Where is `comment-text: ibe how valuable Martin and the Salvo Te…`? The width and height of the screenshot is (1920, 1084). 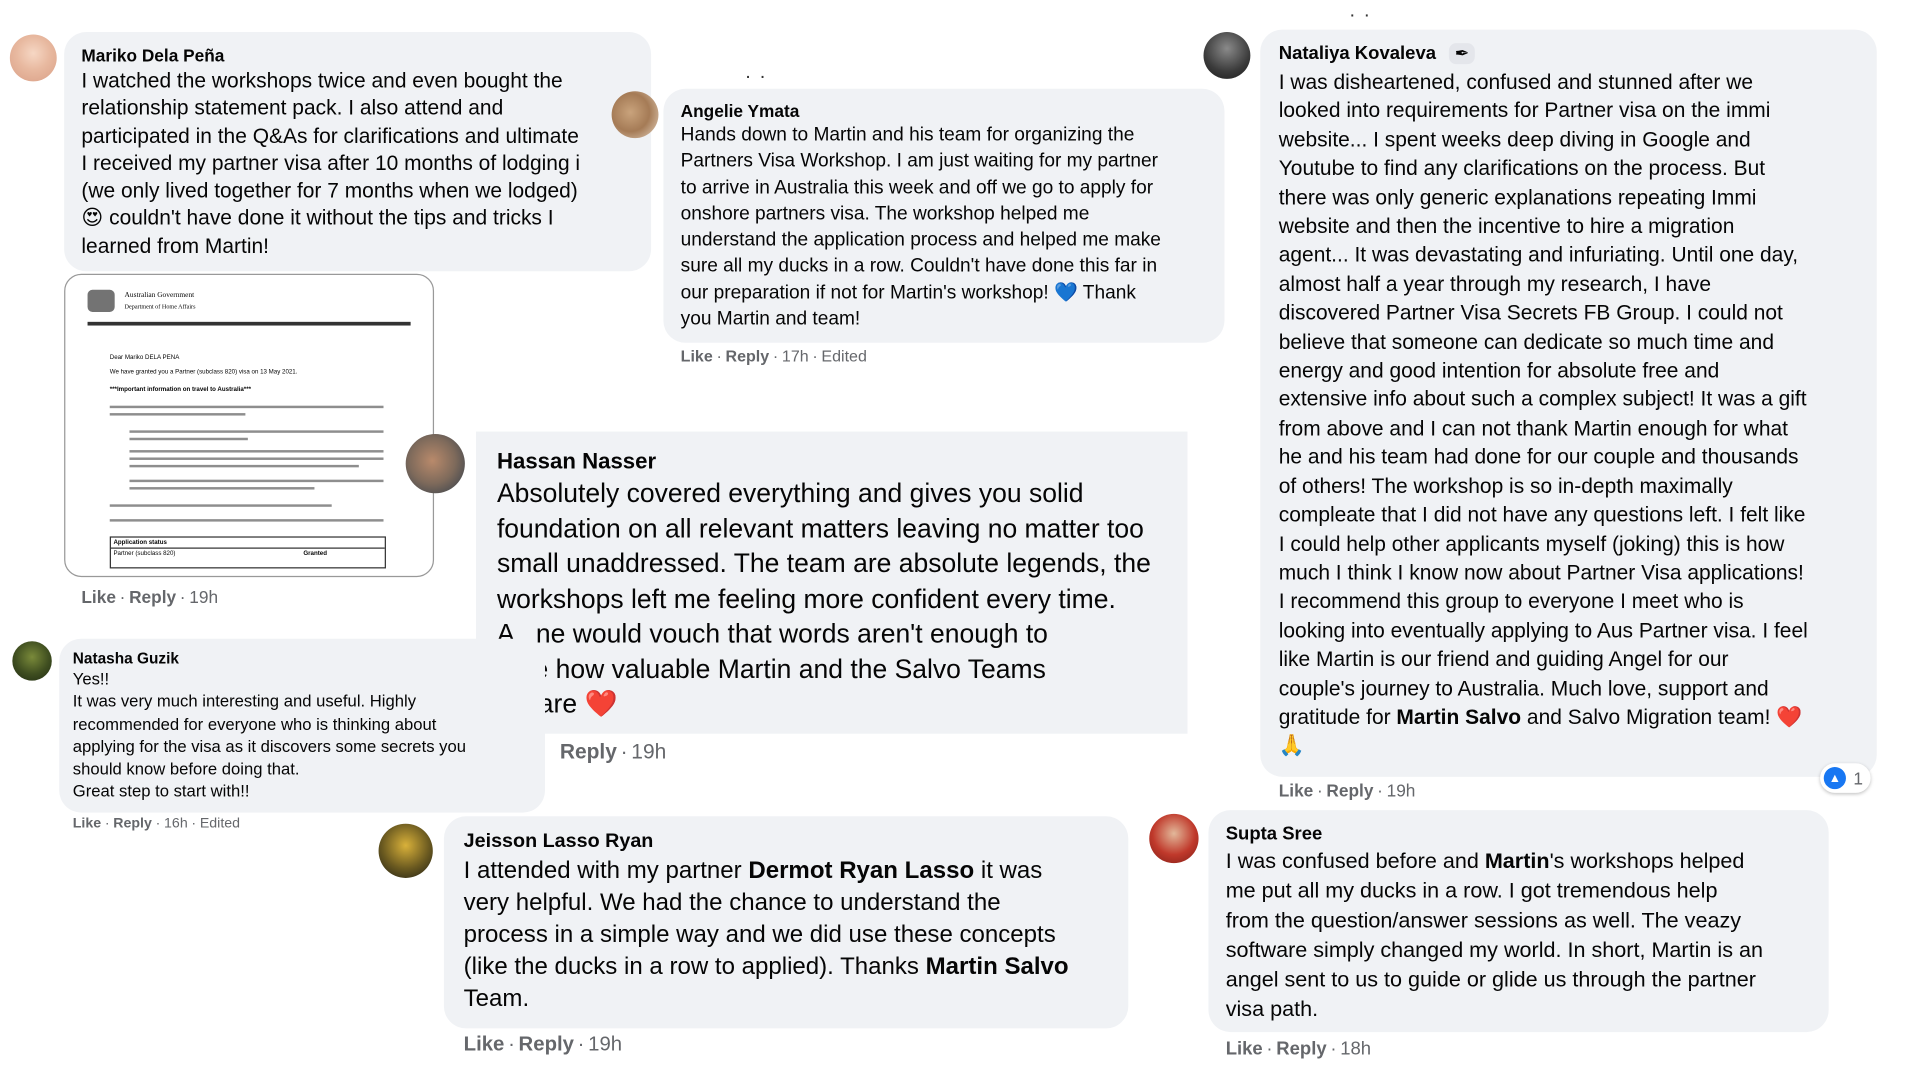 comment-text: ibe how valuable Martin and the Salvo Te… is located at coordinates (771, 669).